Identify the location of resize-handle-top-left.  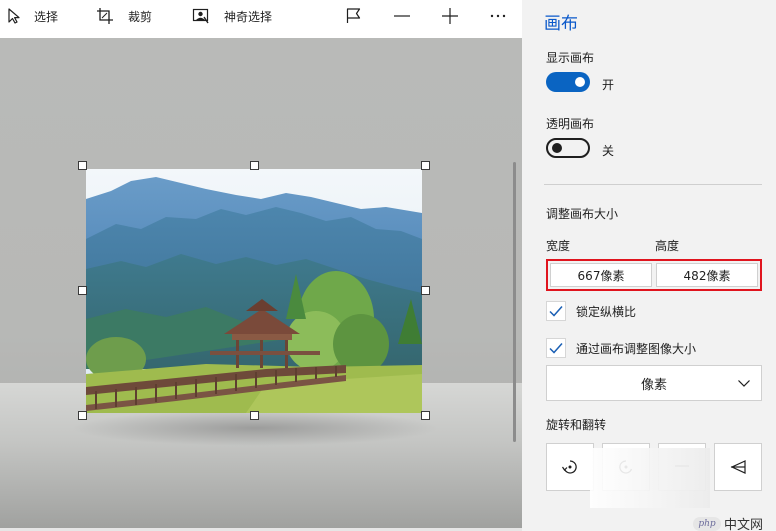
(82, 165).